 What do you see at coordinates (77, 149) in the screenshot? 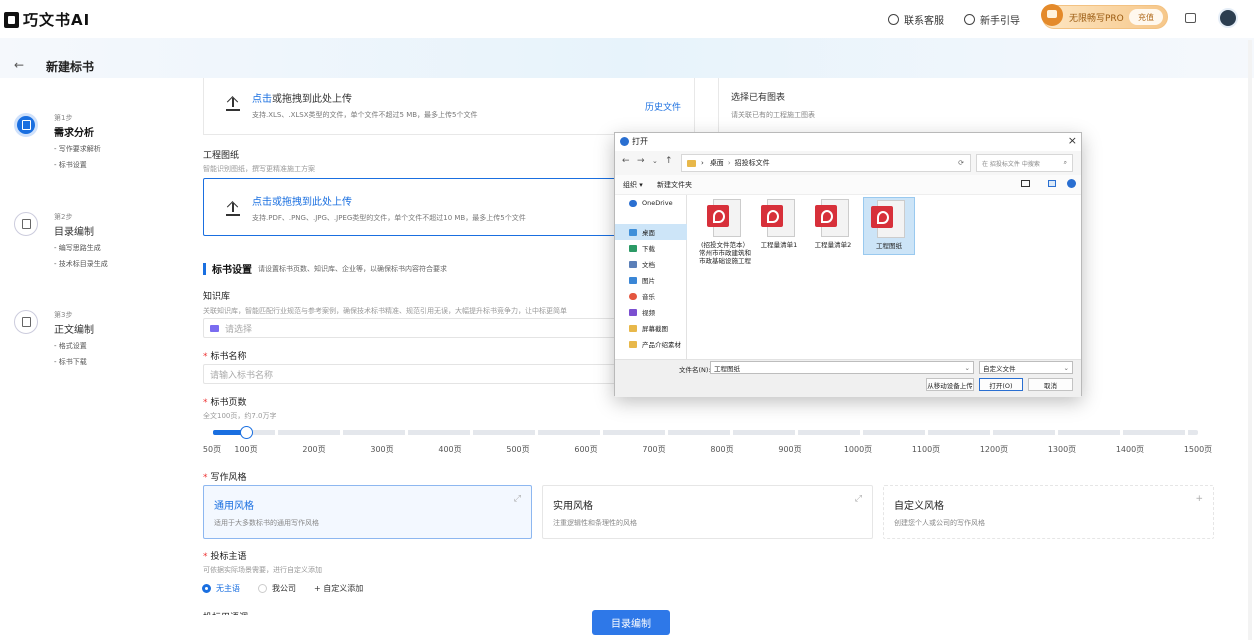
I see `step-sub-item: - 写作要求解析` at bounding box center [77, 149].